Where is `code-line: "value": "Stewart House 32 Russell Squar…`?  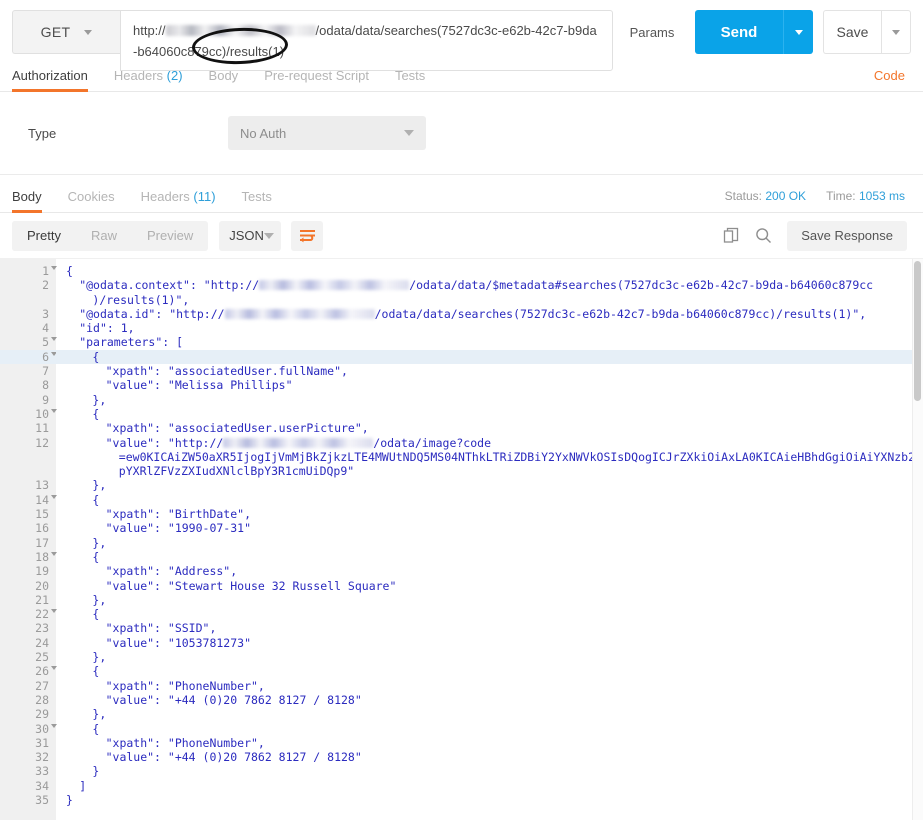
code-line: "value": "Stewart House 32 Russell Squar… is located at coordinates (494, 586).